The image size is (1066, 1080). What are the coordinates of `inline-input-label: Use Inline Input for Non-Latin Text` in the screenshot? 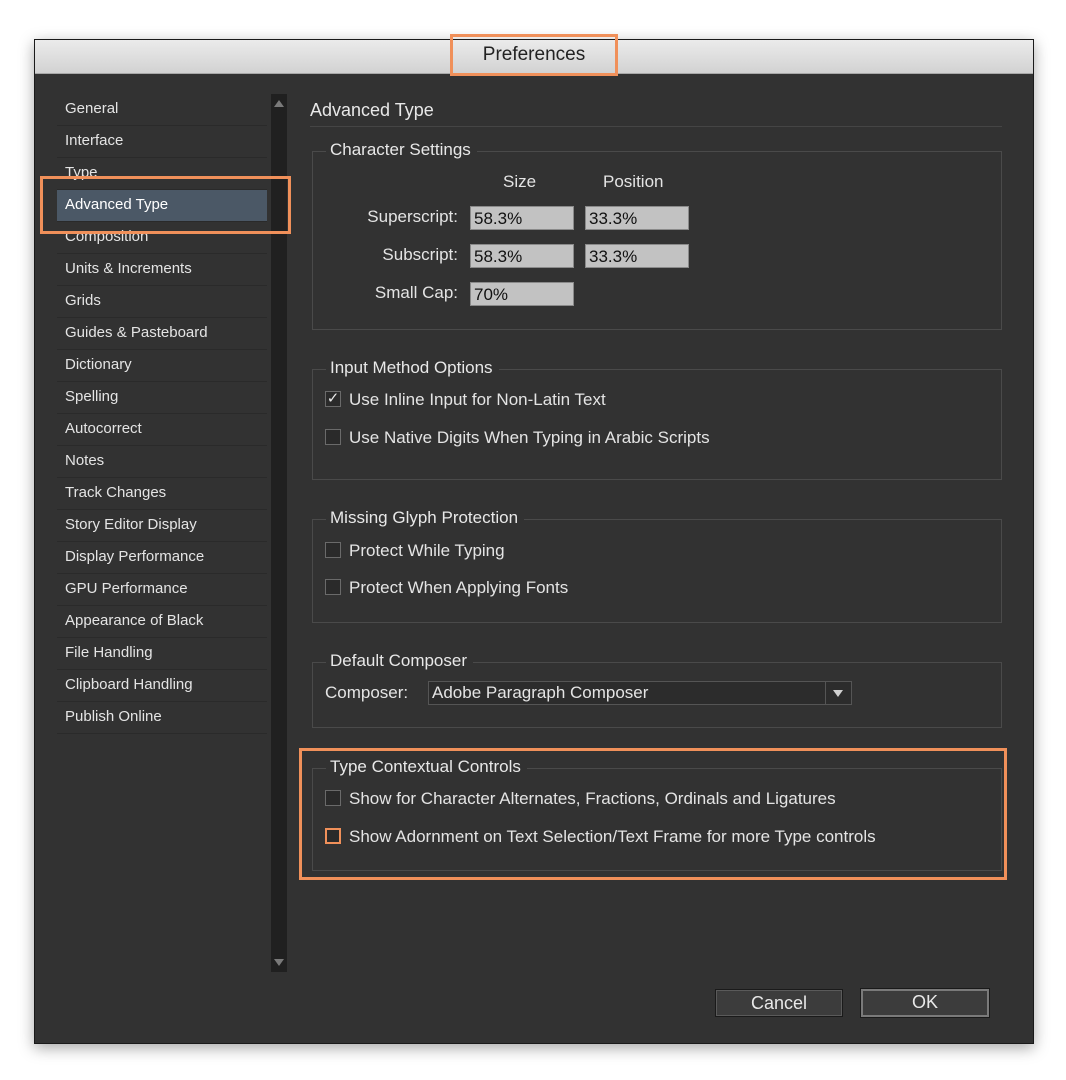 It's located at (477, 399).